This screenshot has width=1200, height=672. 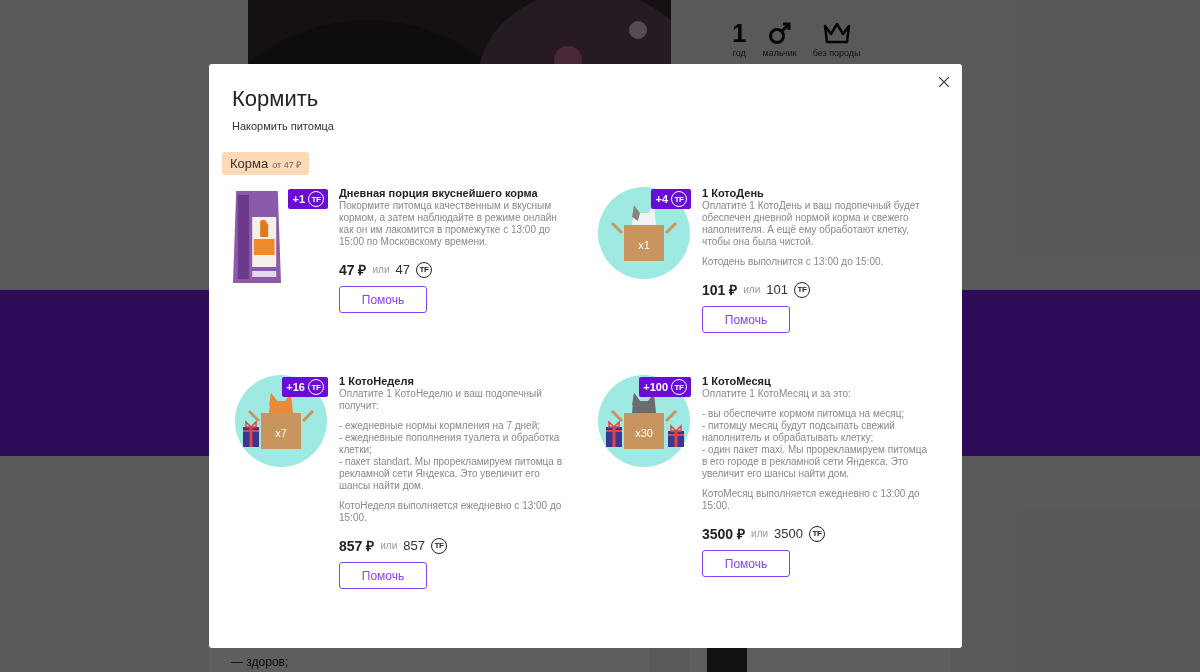 What do you see at coordinates (733, 193) in the screenshot?
I see `offer-title: 1 КотоДень` at bounding box center [733, 193].